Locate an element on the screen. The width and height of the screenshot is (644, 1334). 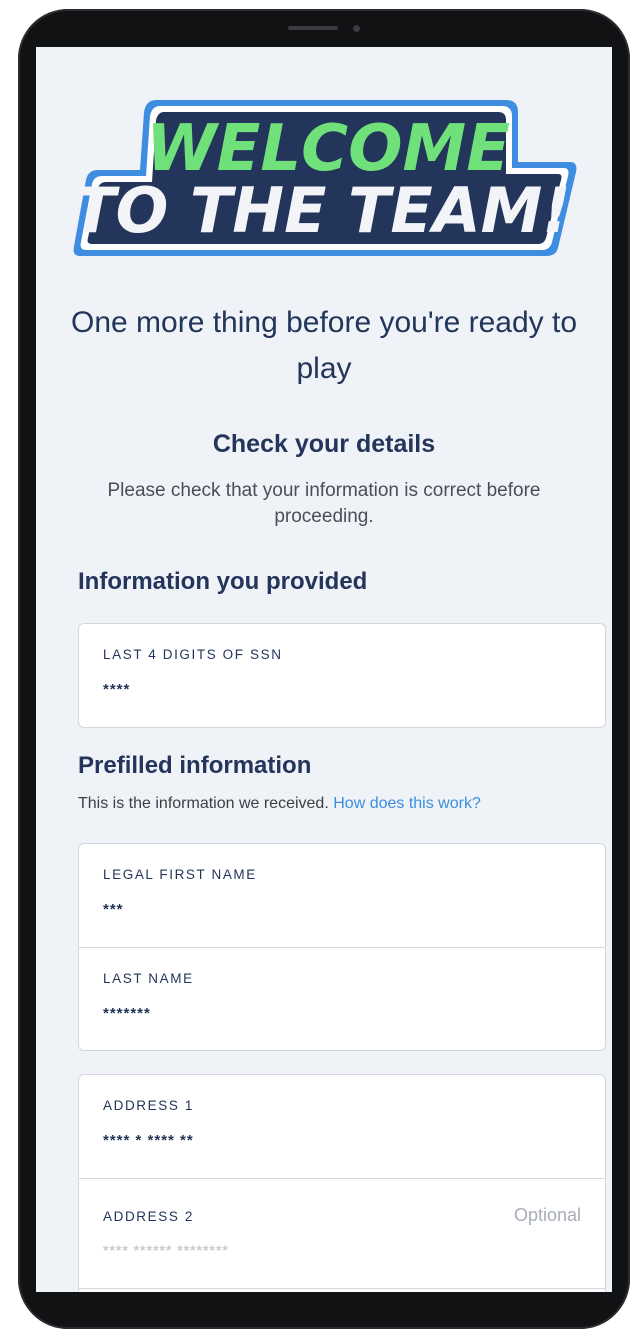
next-field is located at coordinates (342, 1290).